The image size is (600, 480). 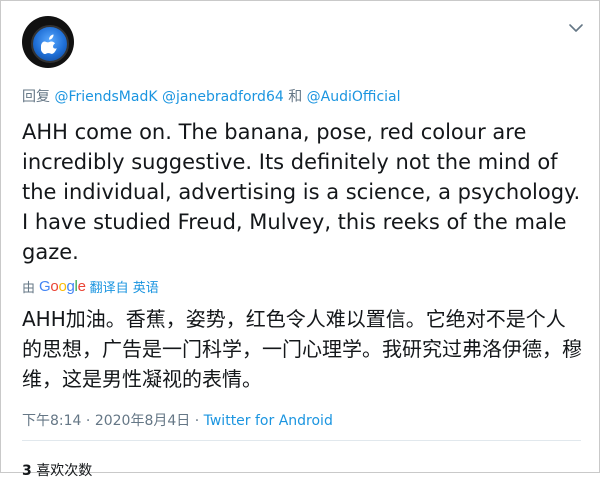 I want to click on apple-logo-icon, so click(x=50, y=44).